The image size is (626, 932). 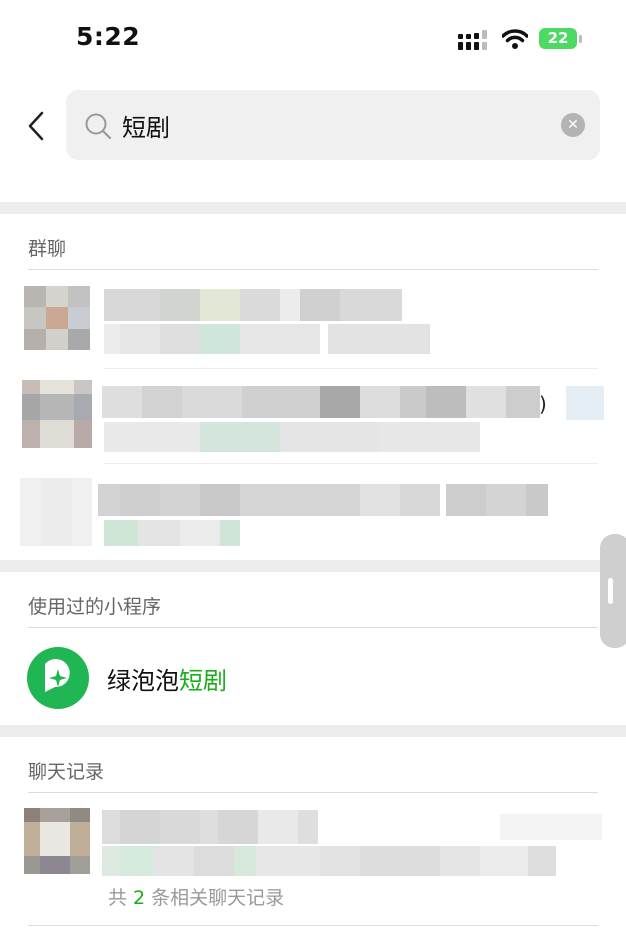 I want to click on mini-program-item, so click(x=300, y=676).